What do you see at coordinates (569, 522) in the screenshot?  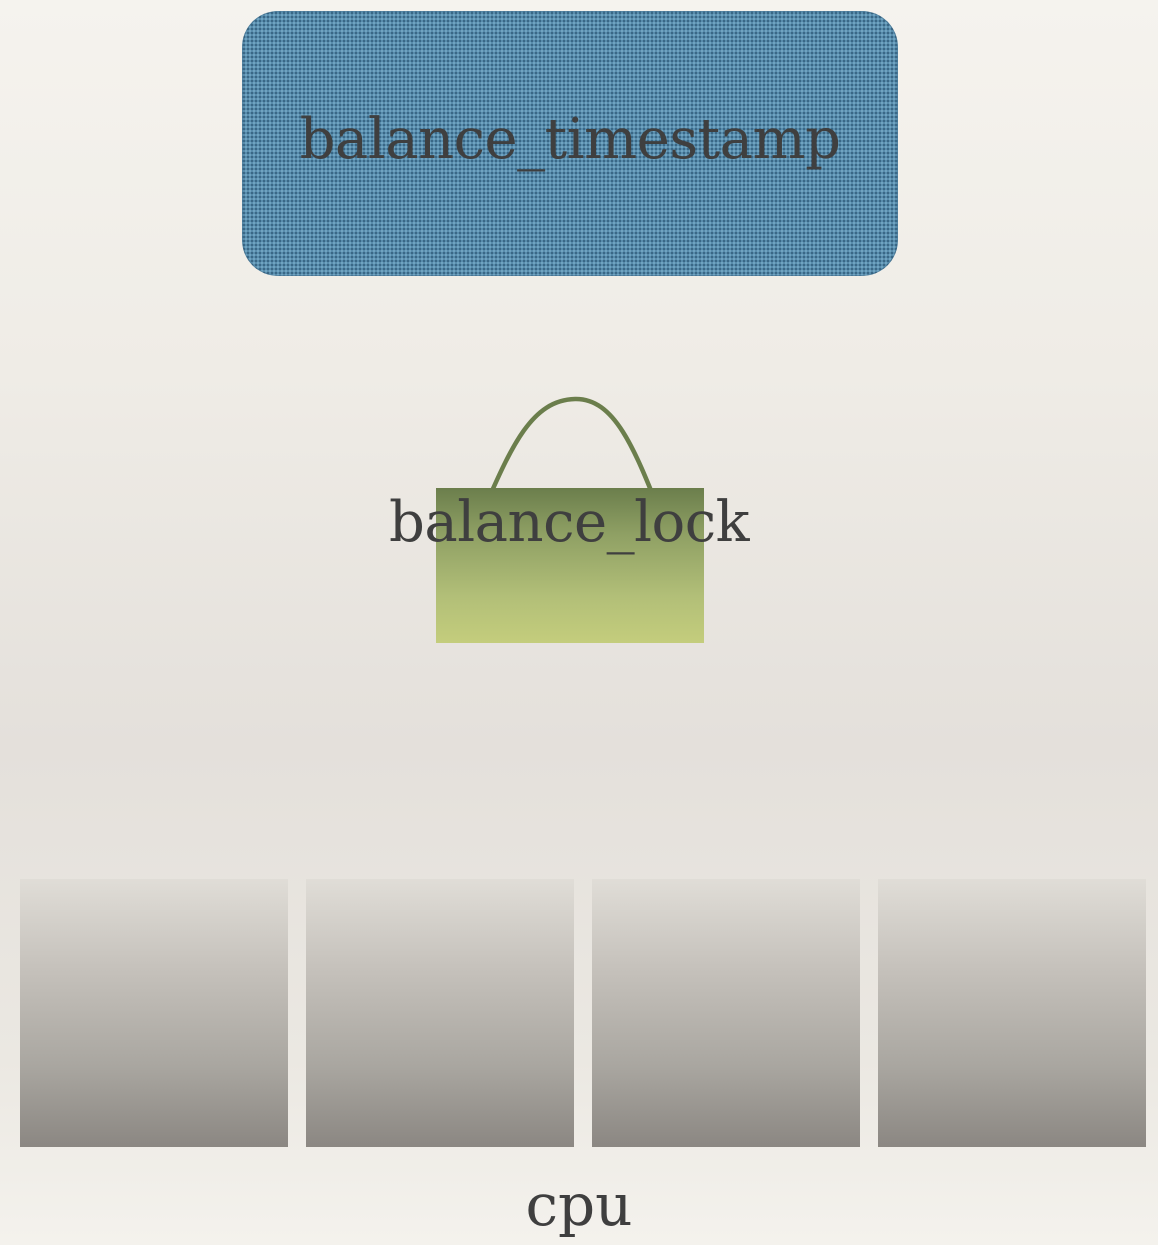 I see `balance-lock-label: balance_lock` at bounding box center [569, 522].